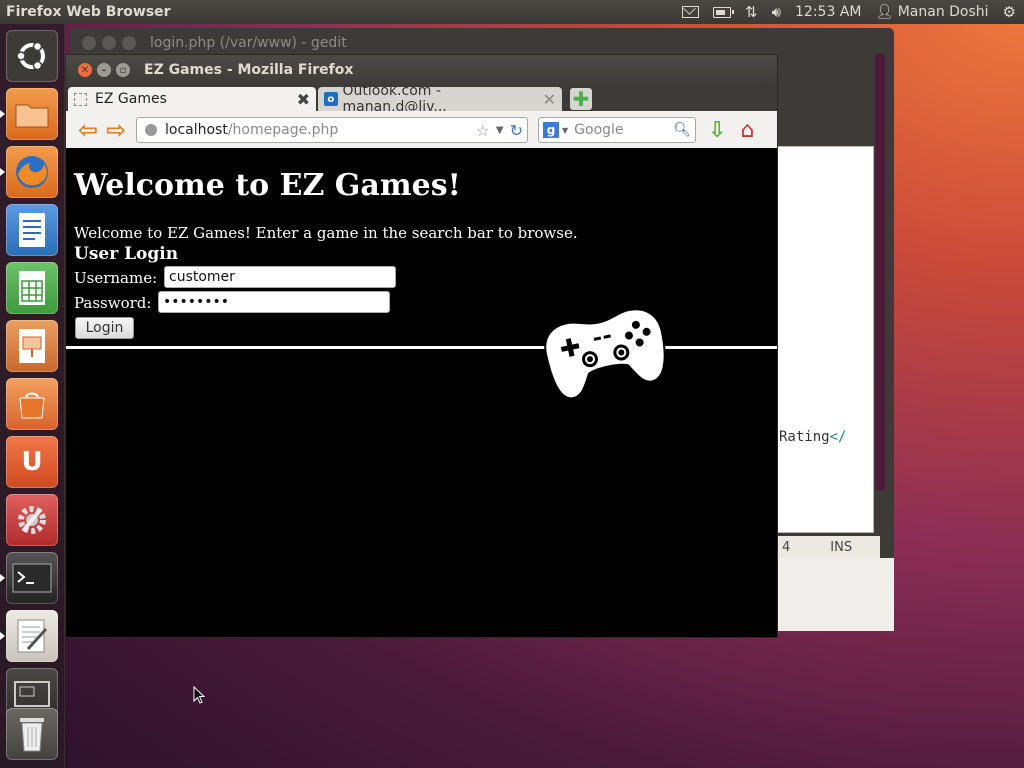 This screenshot has height=768, width=1024. I want to click on volume-icon: 🔊︎, so click(776, 12).